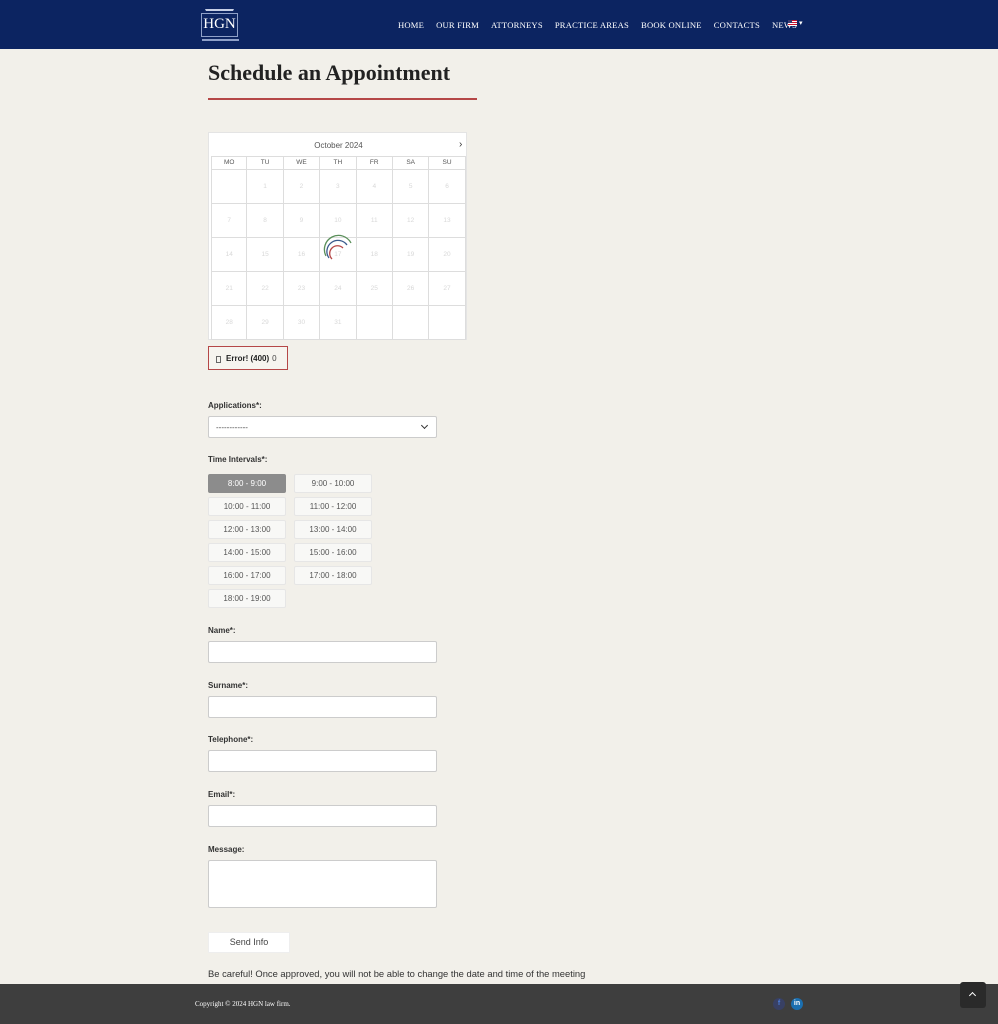 This screenshot has height=1024, width=998. Describe the element at coordinates (274, 358) in the screenshot. I see `error-code: 0` at that location.